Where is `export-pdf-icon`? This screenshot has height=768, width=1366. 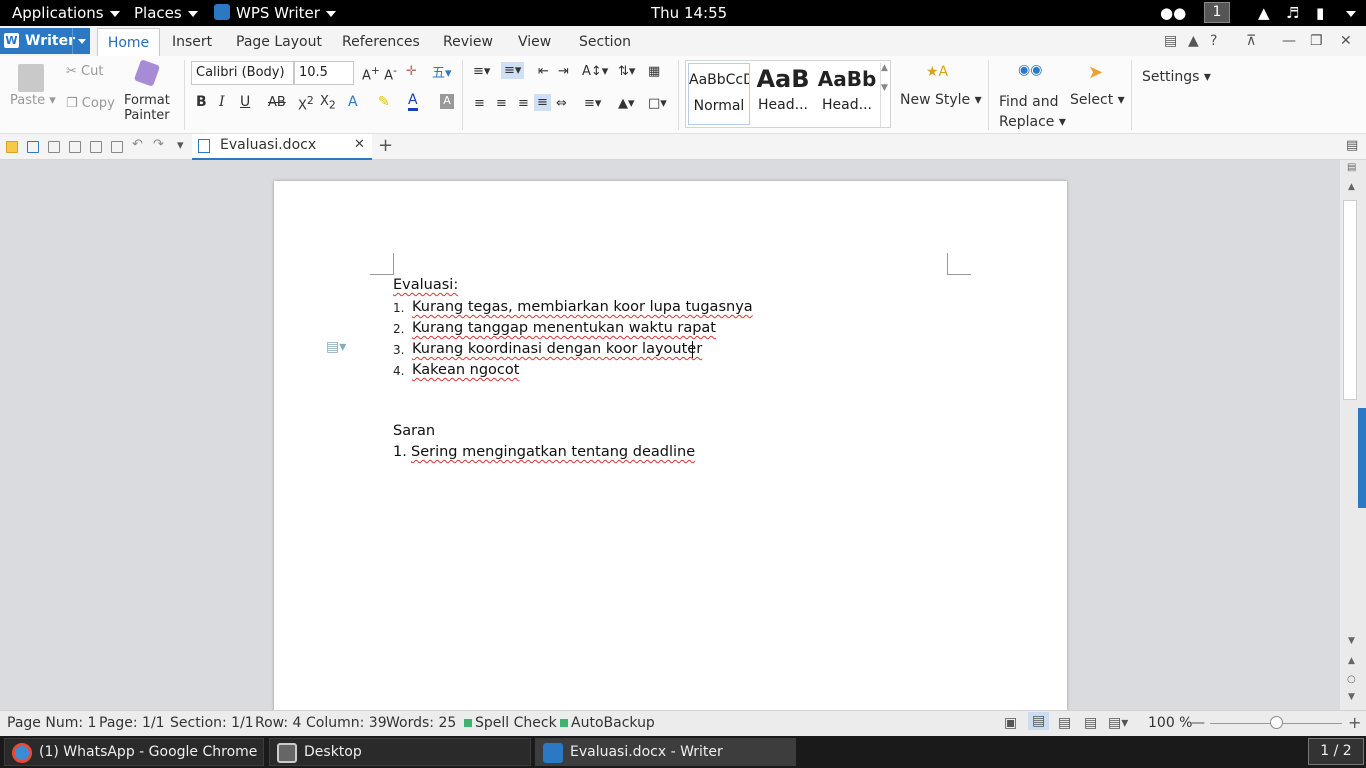 export-pdf-icon is located at coordinates (54, 147).